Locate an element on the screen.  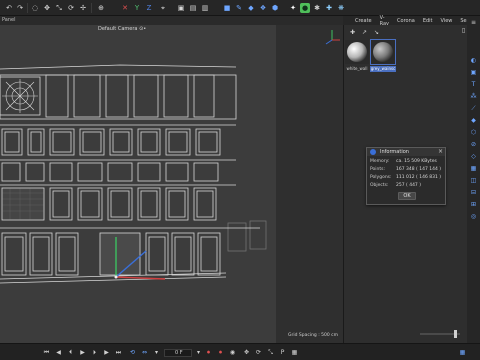
objects-label: Objects: is located at coordinates (379, 185).